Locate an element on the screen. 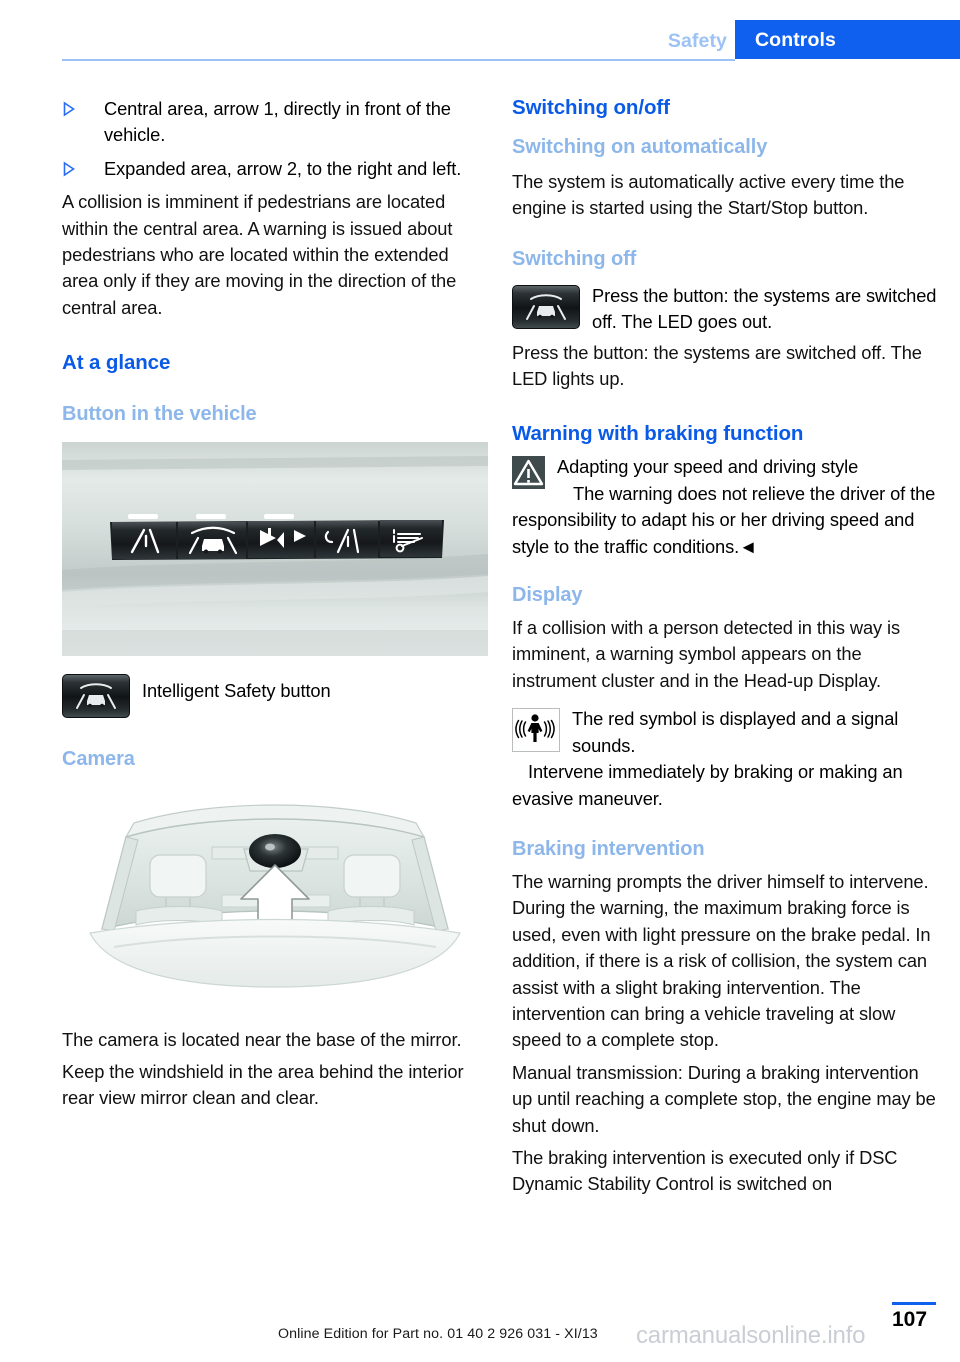 The width and height of the screenshot is (960, 1362). header-divider-rule is located at coordinates (398, 60).